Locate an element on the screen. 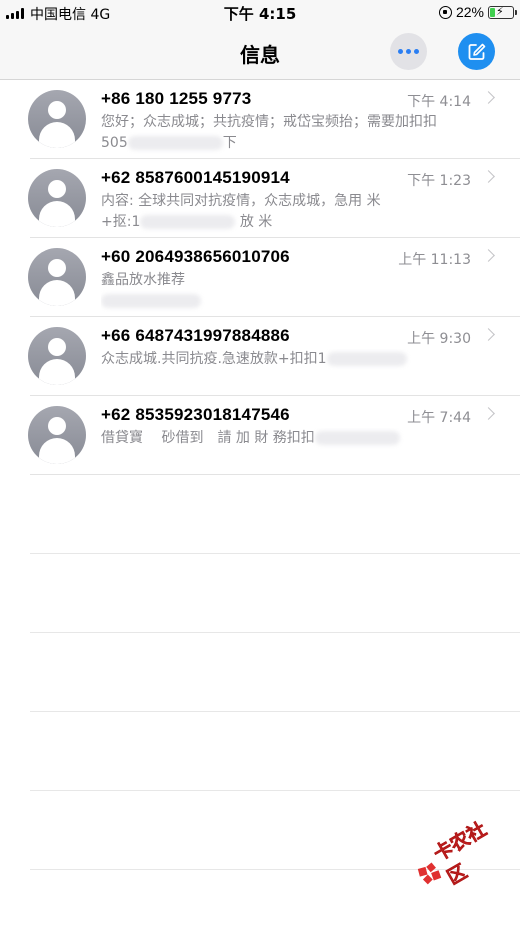 Image resolution: width=520 pixels, height=935 pixels. rotation-lock-icon is located at coordinates (445, 12).